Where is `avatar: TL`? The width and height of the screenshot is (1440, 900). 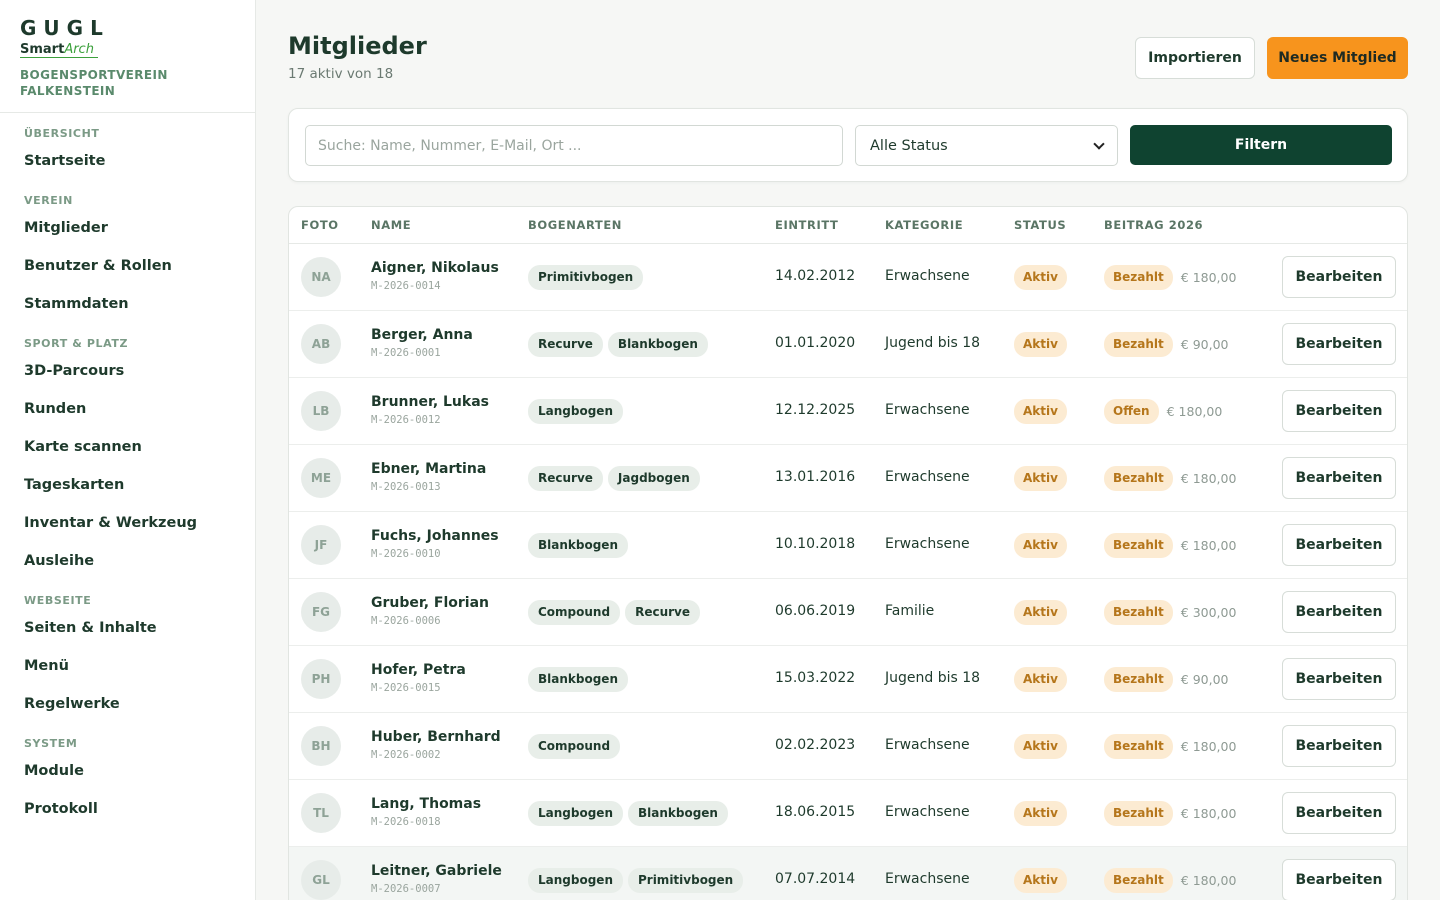
avatar: TL is located at coordinates (321, 813).